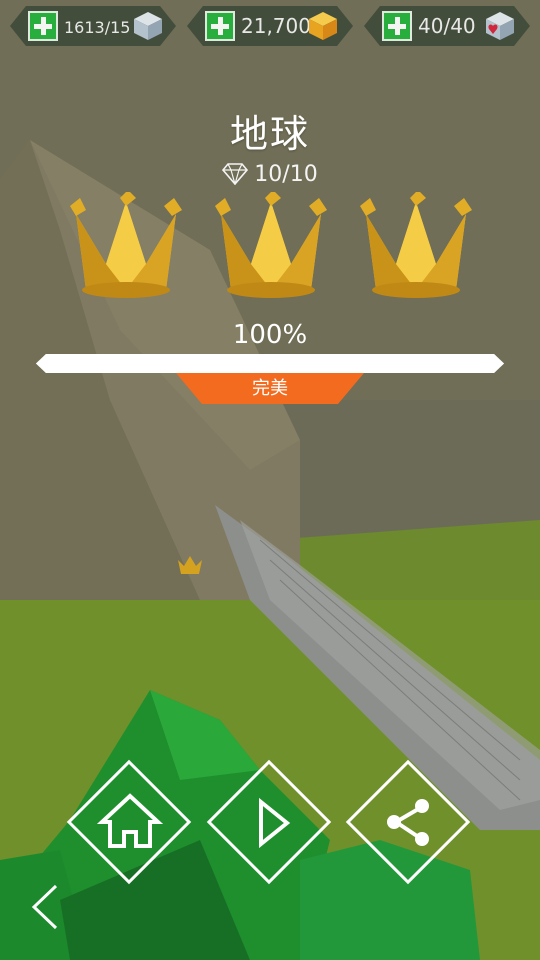 Image resolution: width=540 pixels, height=960 pixels. What do you see at coordinates (276, 26) in the screenshot?
I see `gold-count: 21,700` at bounding box center [276, 26].